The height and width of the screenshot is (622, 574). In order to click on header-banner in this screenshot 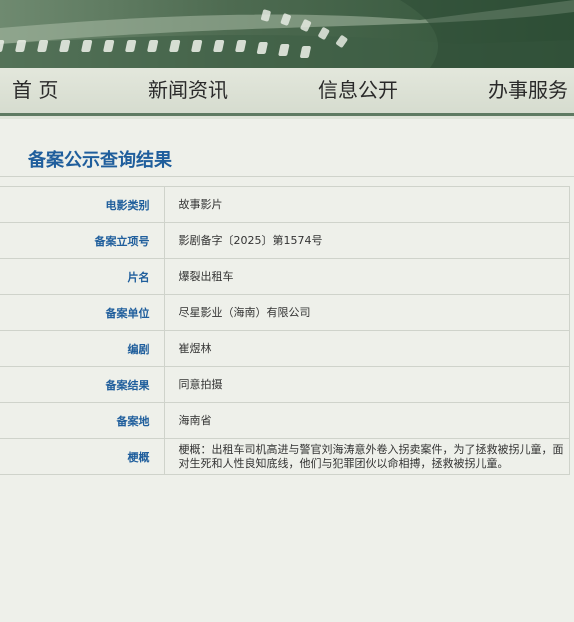, I will do `click(287, 34)`.